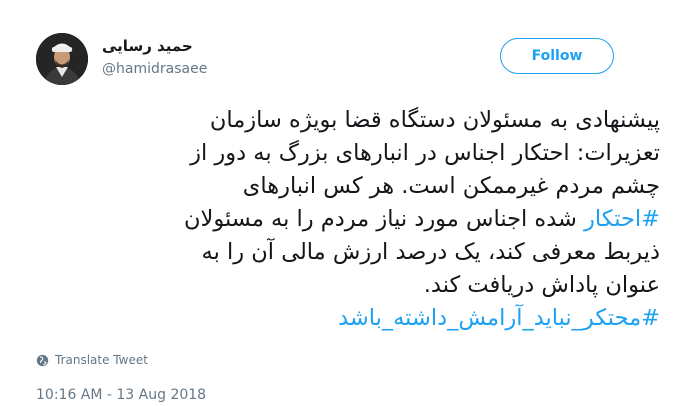  What do you see at coordinates (384, 219) in the screenshot?
I see `tweet-line-text: شده اجناس مورد نیاز مردم را به مسئولان` at bounding box center [384, 219].